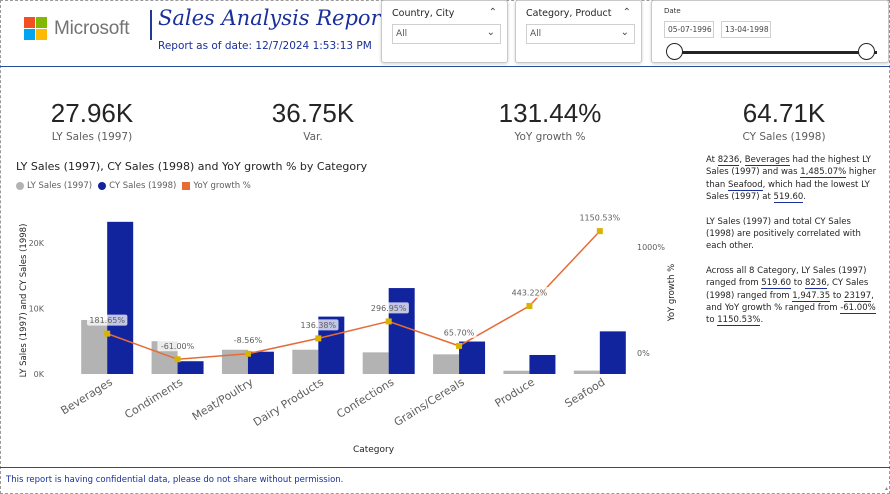  Describe the element at coordinates (92, 28) in the screenshot. I see `logo-text: Microsoft` at that location.